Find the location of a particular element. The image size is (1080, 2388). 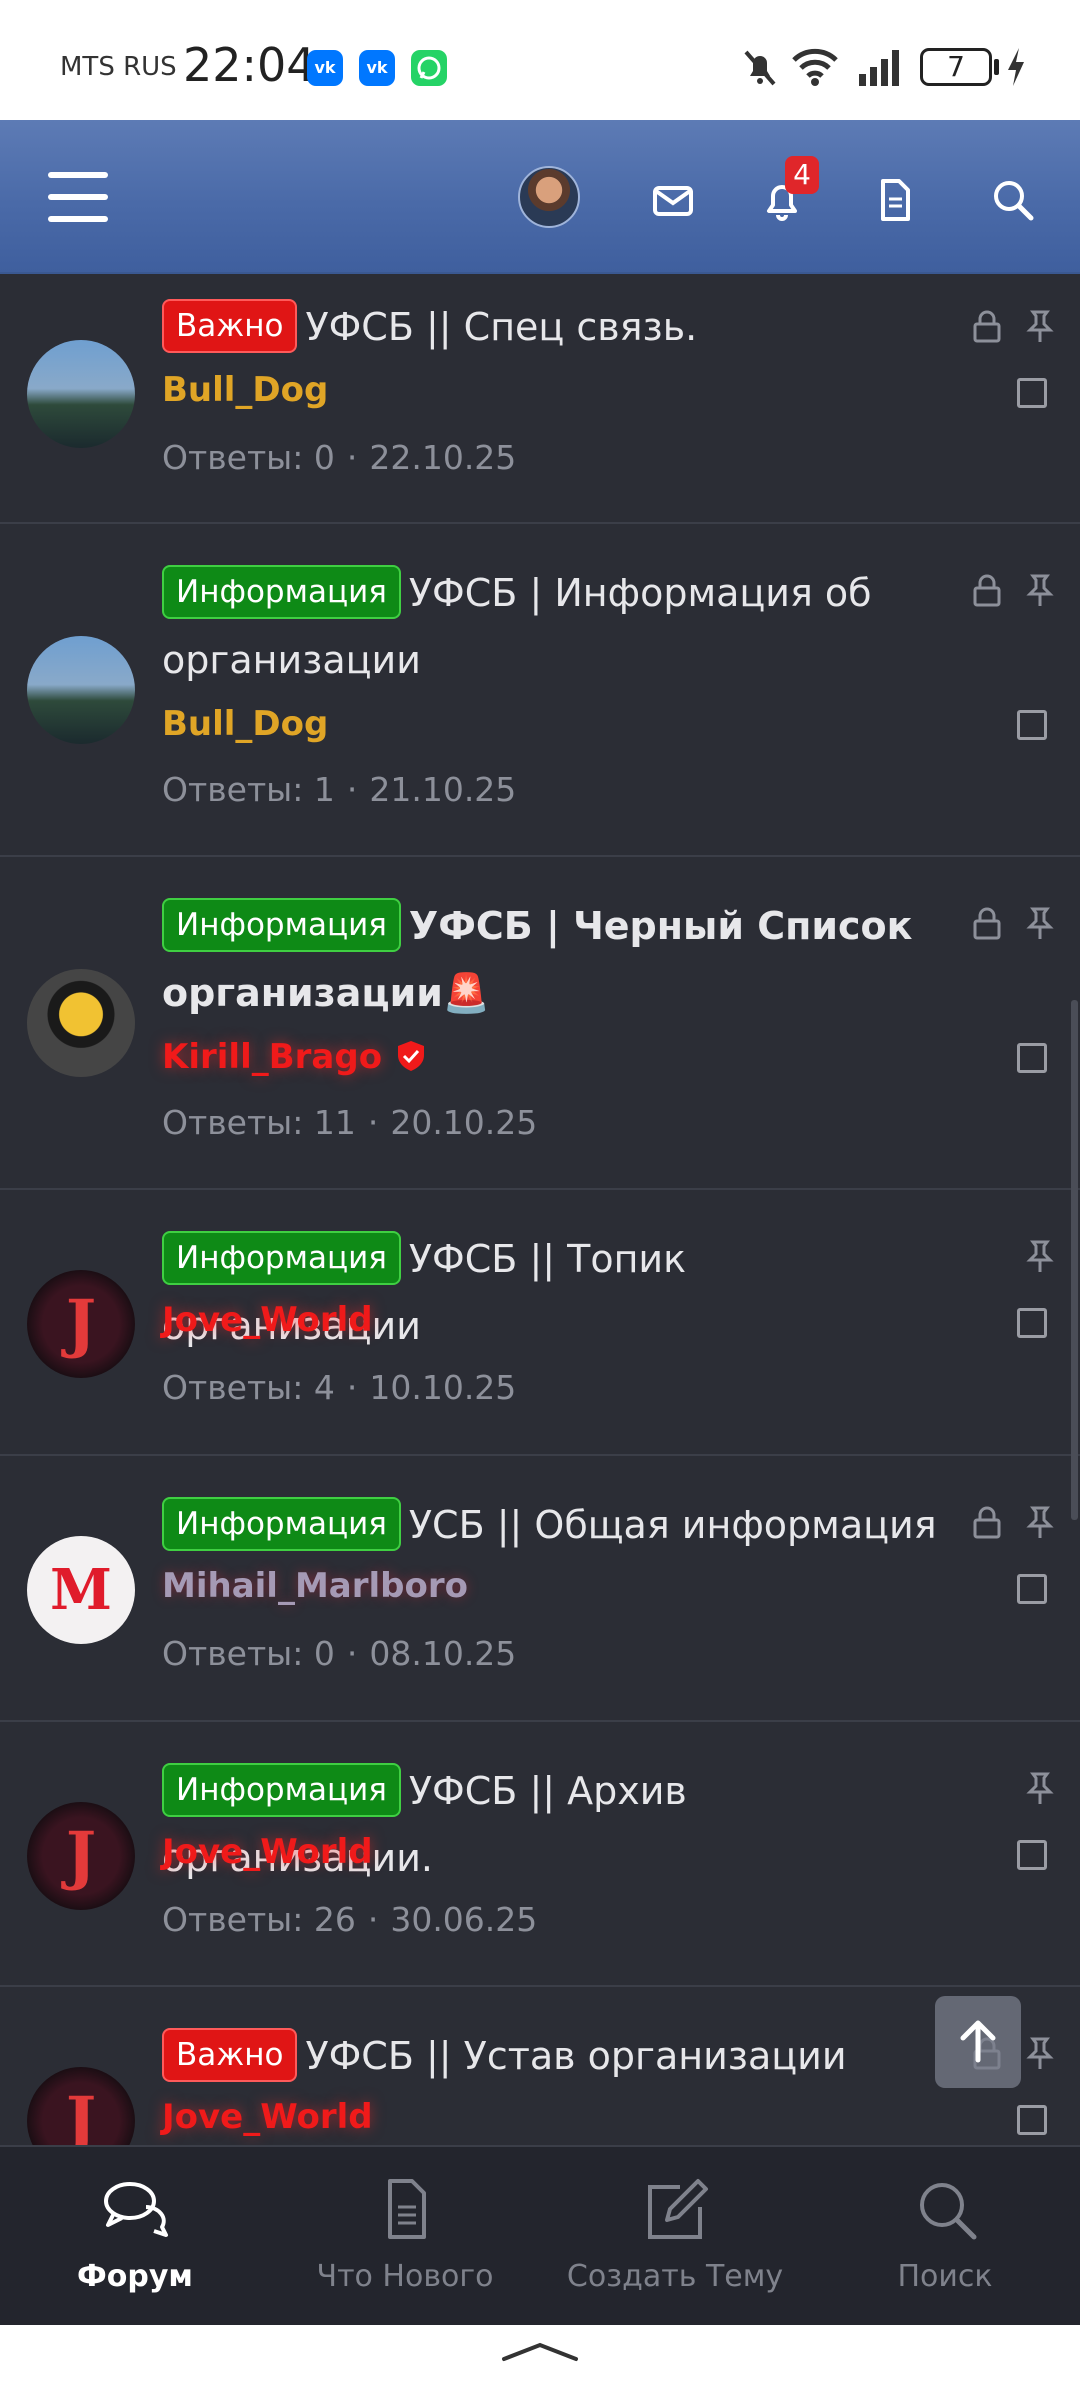

scroll-to-top-button is located at coordinates (978, 2042).